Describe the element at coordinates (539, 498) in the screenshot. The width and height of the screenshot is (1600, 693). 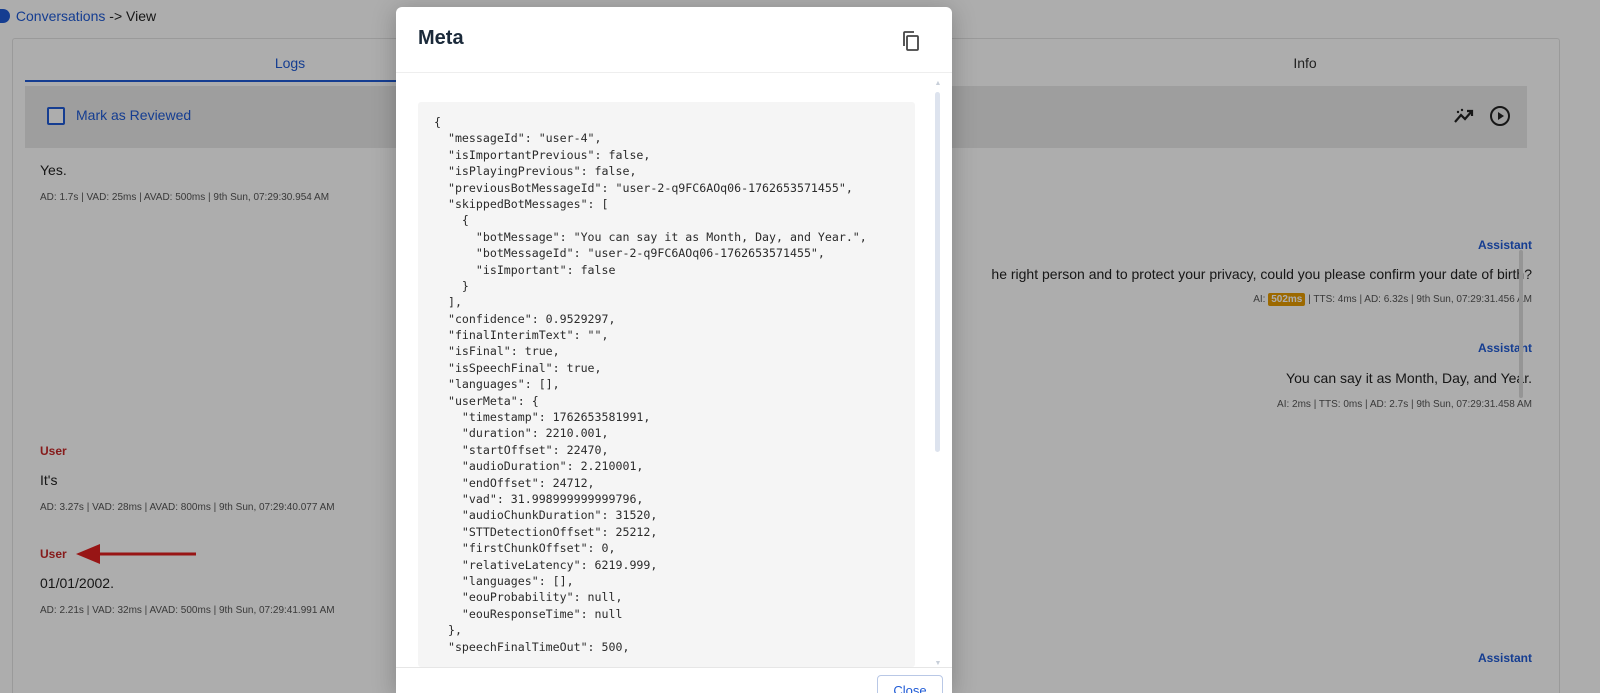
I see `code-line: "vad": 31.998999999999796,` at that location.